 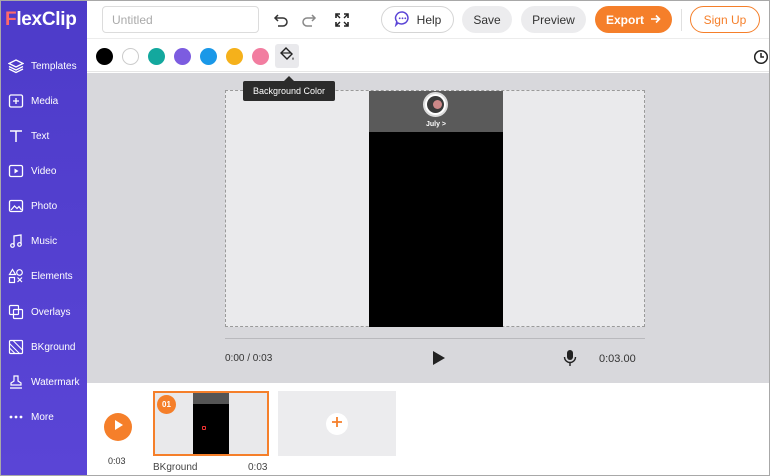 I want to click on flexclip-logo: FlexClip, so click(x=41, y=22).